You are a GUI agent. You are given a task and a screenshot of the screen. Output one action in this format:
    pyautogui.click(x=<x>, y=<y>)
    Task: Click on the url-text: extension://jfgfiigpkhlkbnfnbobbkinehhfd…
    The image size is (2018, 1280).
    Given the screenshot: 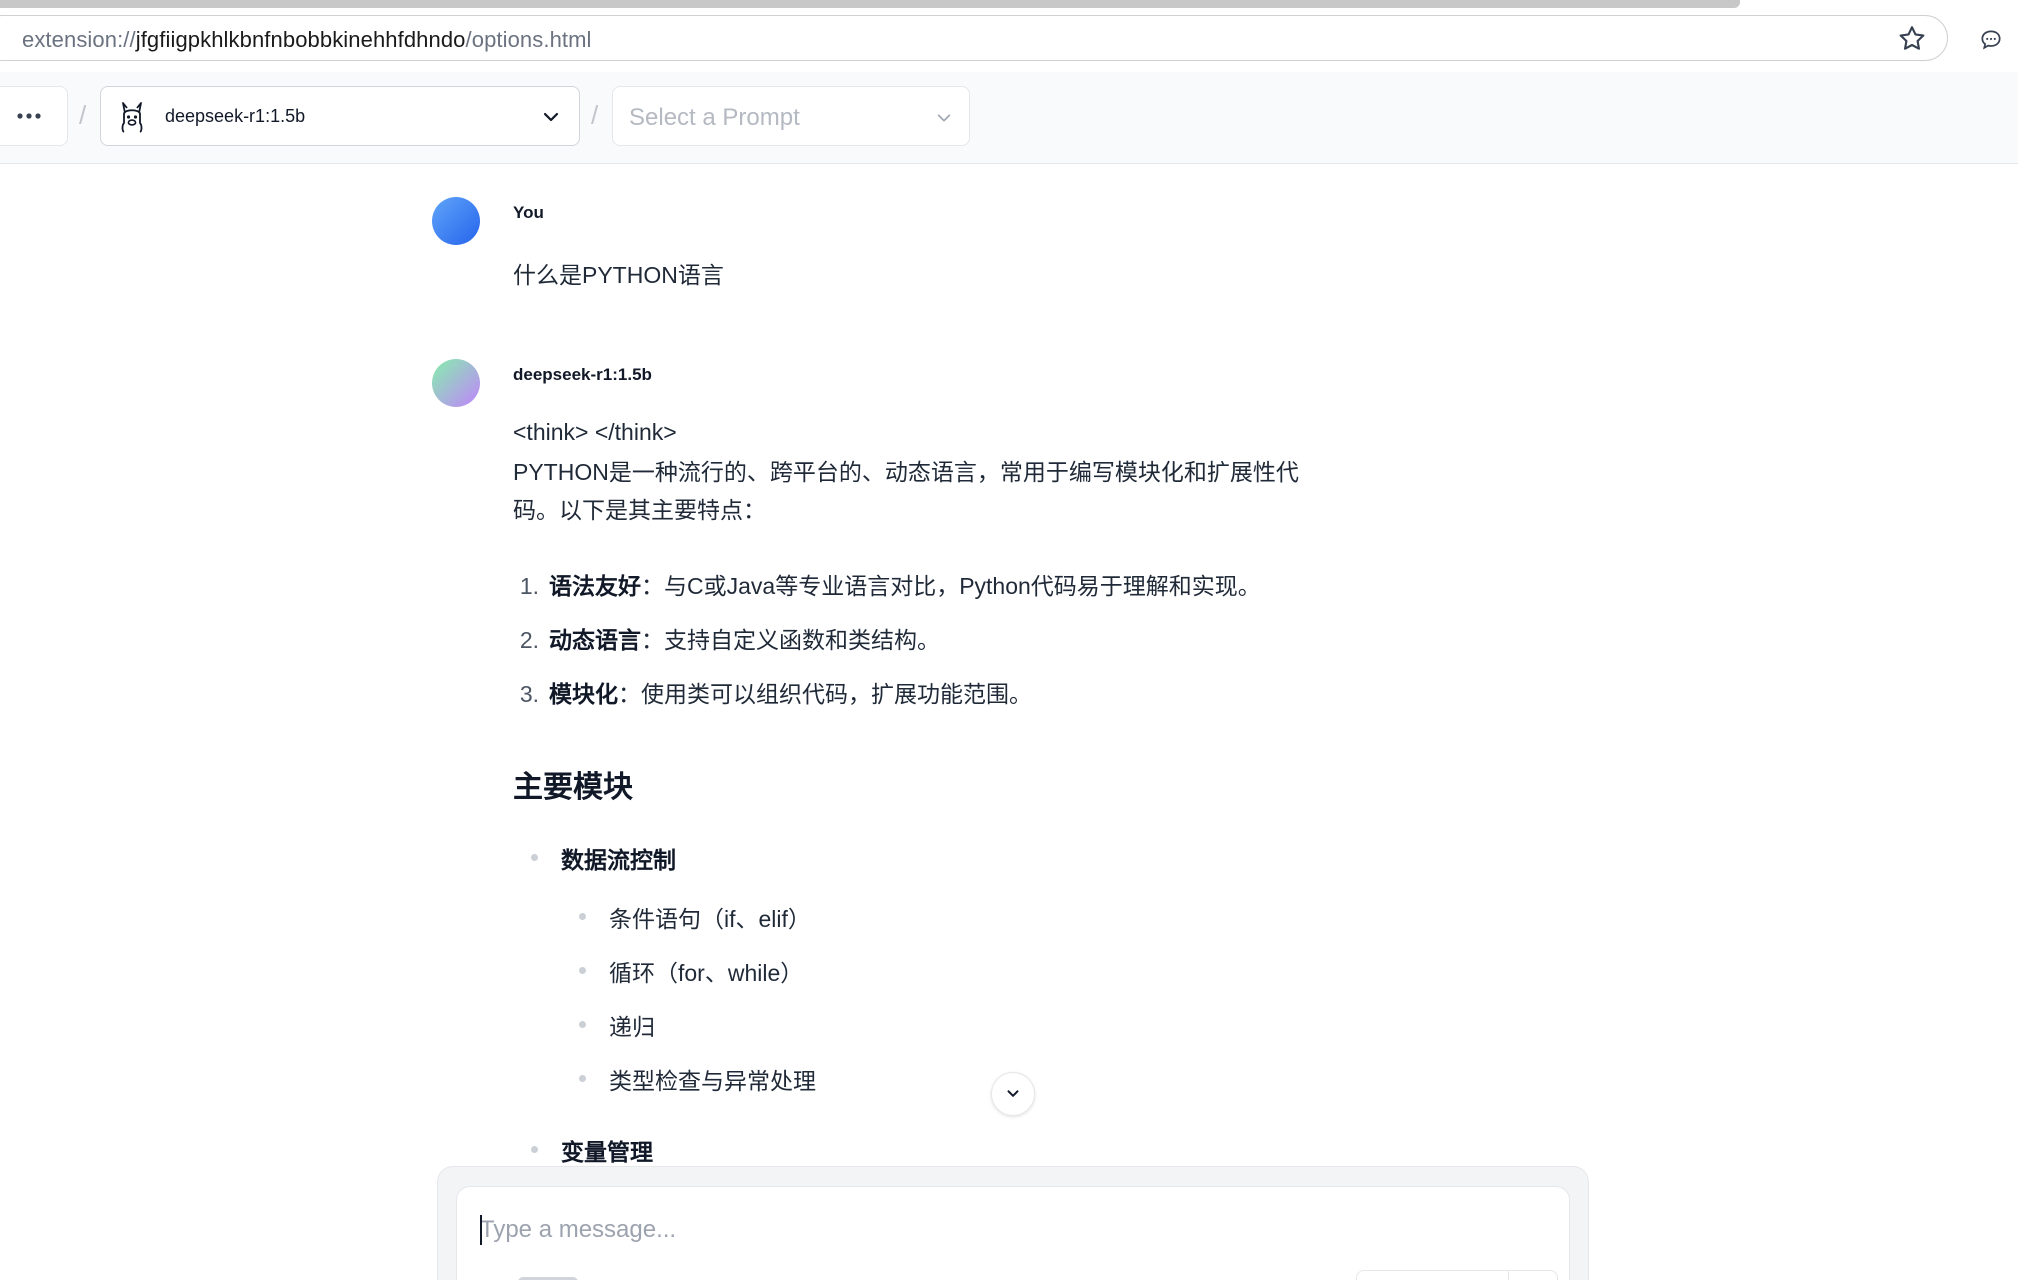 What is the action you would take?
    pyautogui.click(x=307, y=40)
    